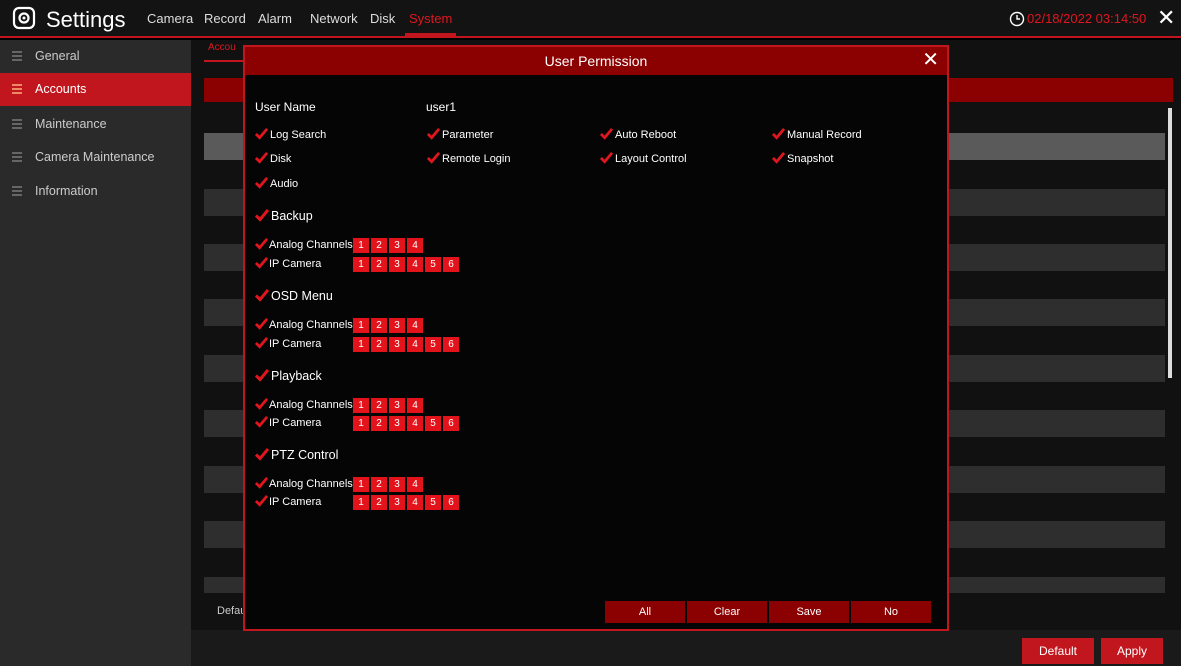  Describe the element at coordinates (304, 483) in the screenshot. I see `ptz-analog-checkbox: Analog Channels` at that location.